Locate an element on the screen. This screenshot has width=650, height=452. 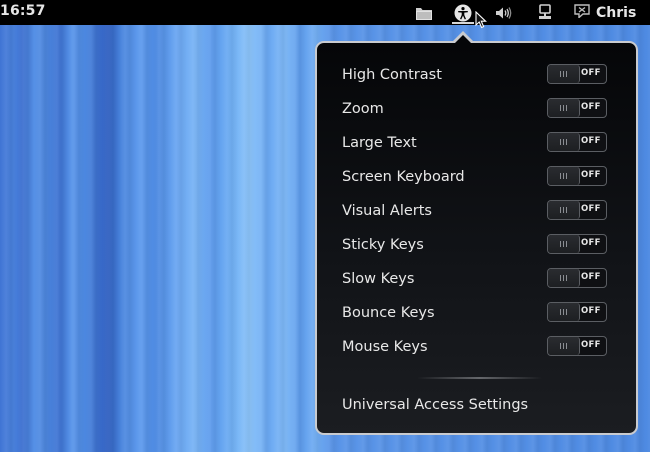
menu-item-label: High Contrast is located at coordinates (392, 75).